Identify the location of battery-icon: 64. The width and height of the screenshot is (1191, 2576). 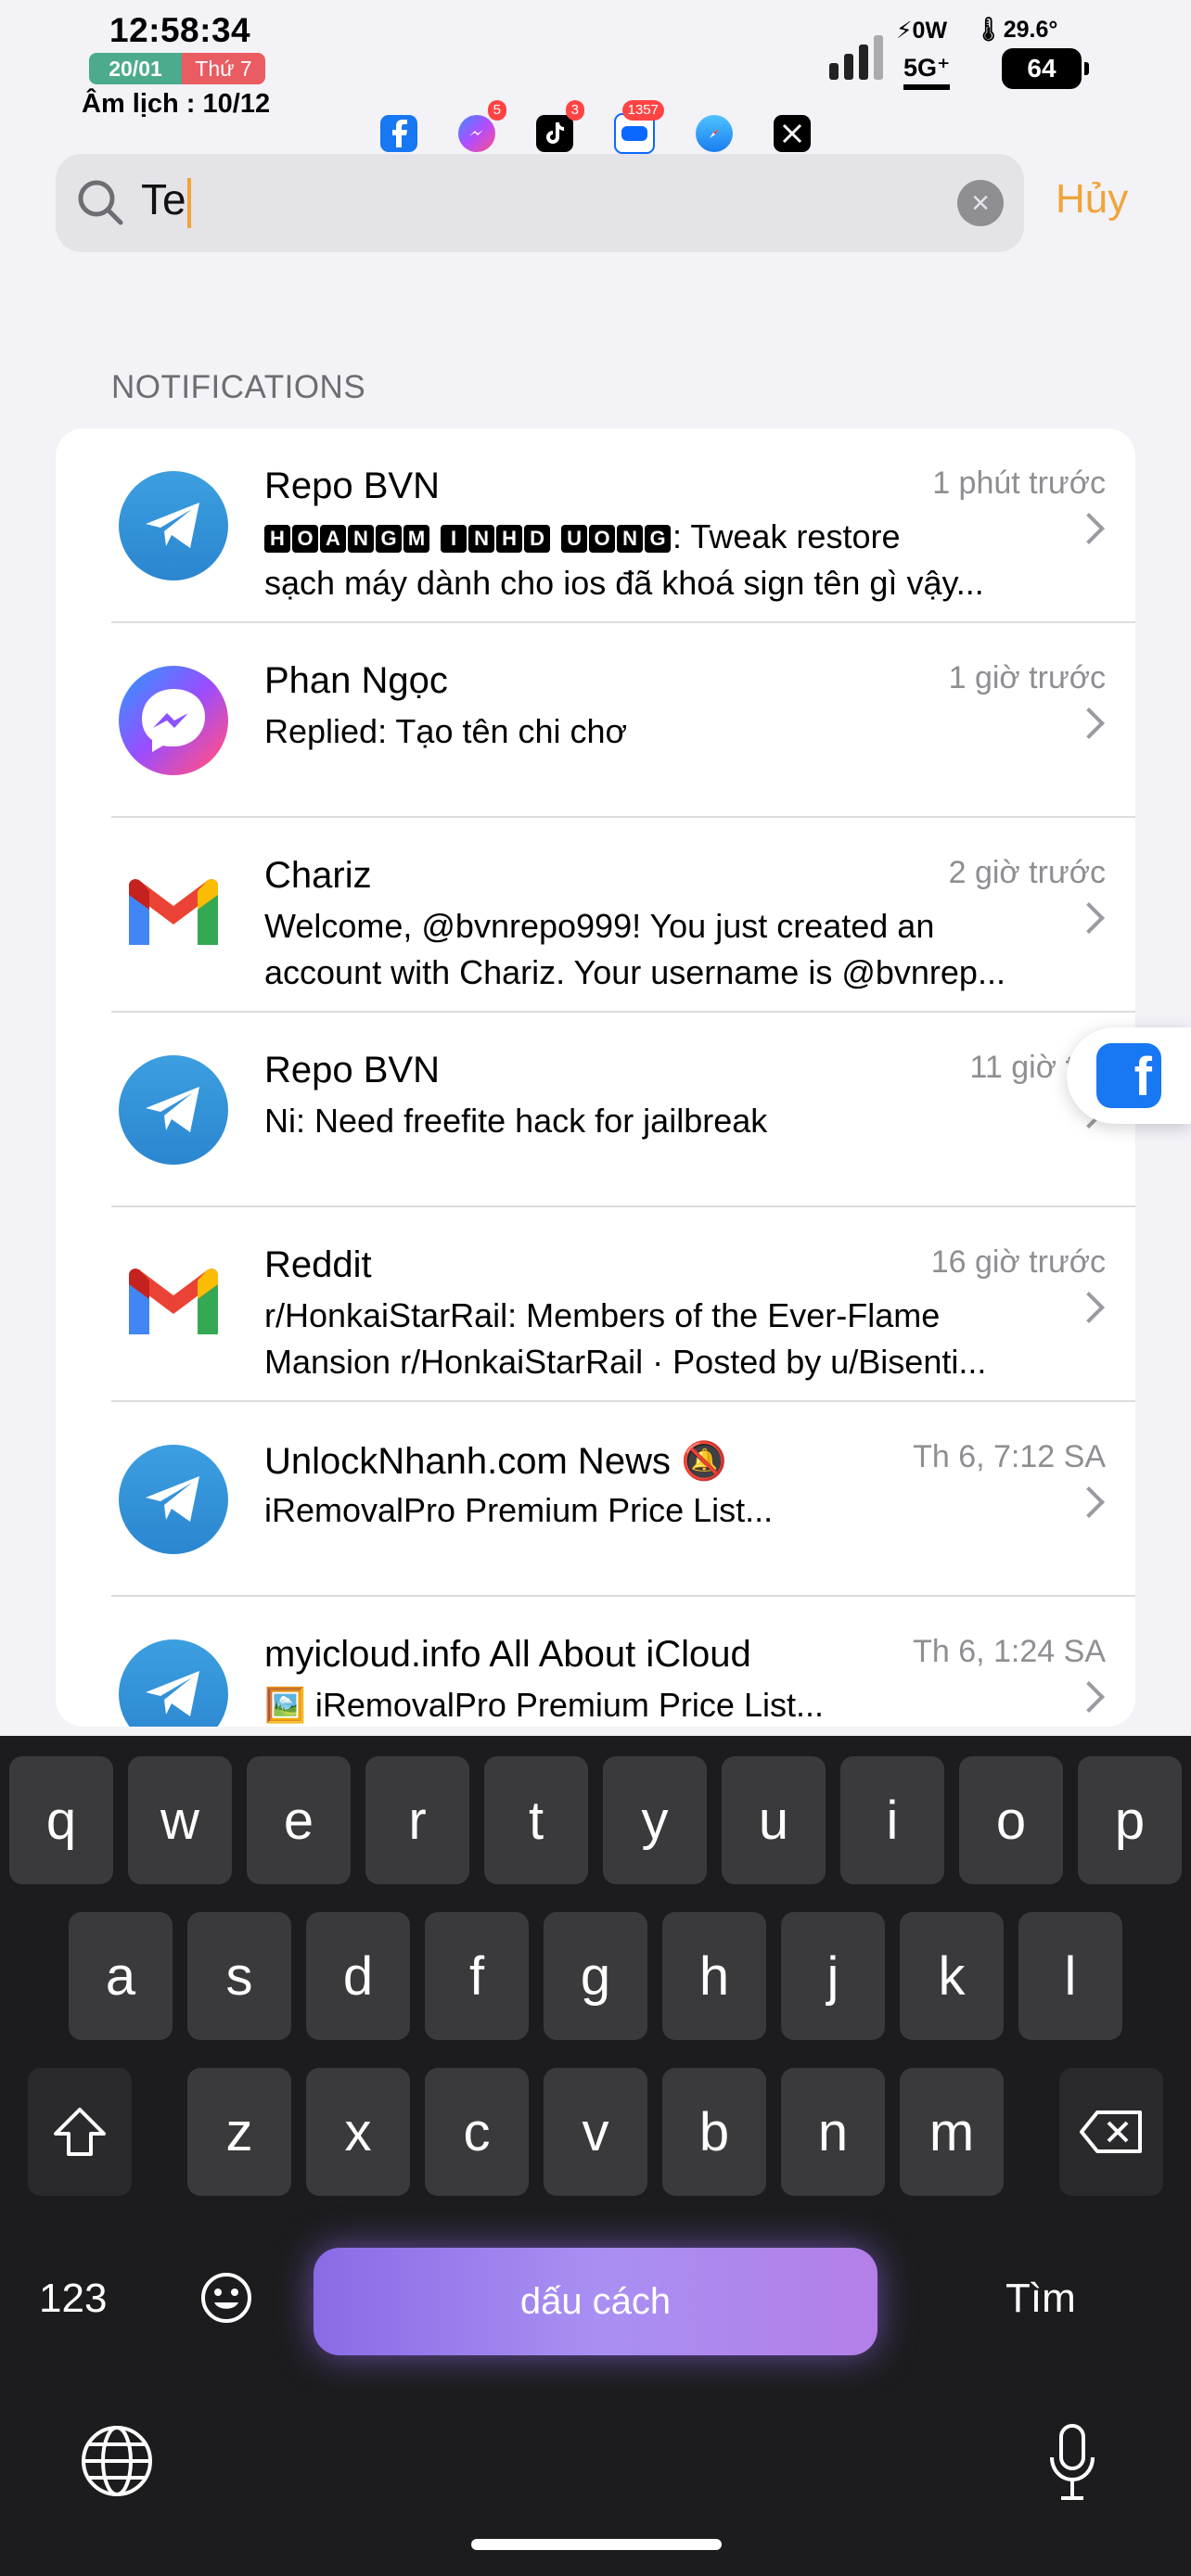
(1045, 68).